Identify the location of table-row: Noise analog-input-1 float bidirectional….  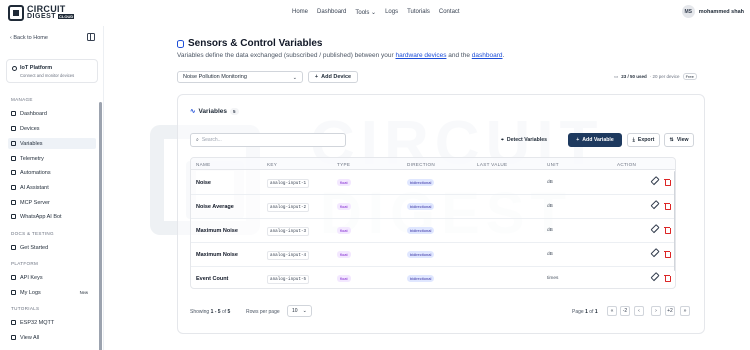
(433, 183).